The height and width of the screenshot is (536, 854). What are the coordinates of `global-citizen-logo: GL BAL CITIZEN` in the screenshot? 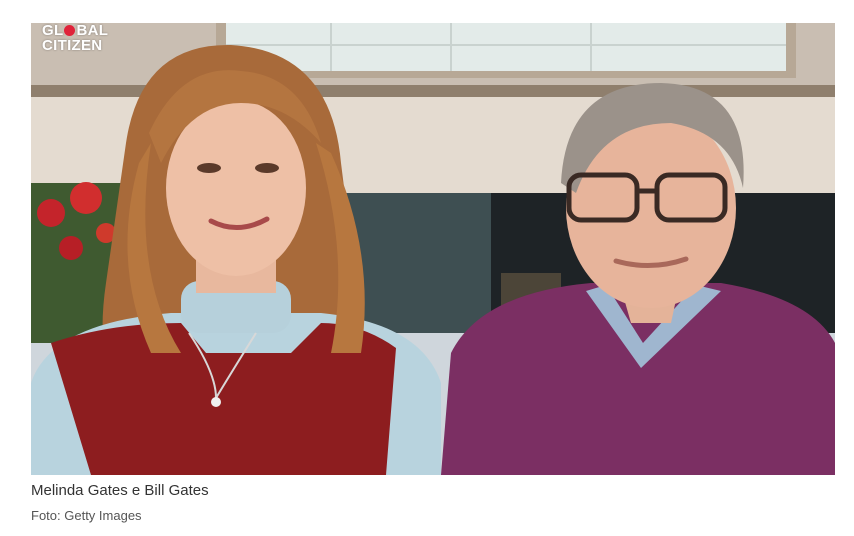 It's located at (75, 38).